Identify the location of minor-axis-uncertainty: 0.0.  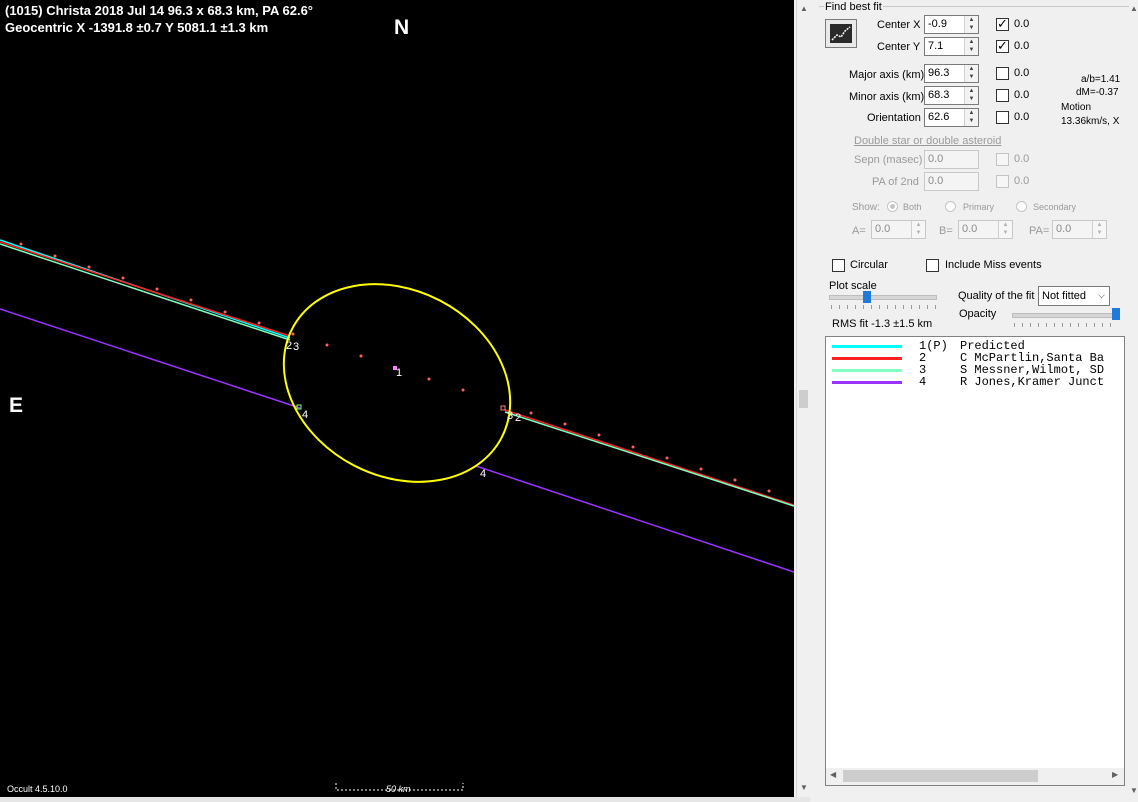
(1022, 95).